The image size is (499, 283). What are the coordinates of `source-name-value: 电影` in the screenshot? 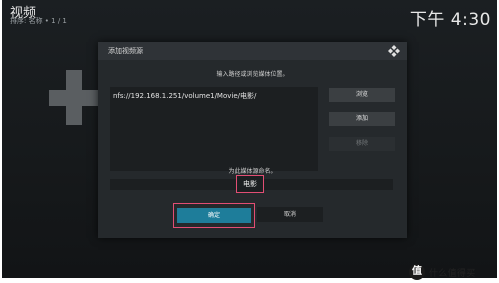 It's located at (250, 184).